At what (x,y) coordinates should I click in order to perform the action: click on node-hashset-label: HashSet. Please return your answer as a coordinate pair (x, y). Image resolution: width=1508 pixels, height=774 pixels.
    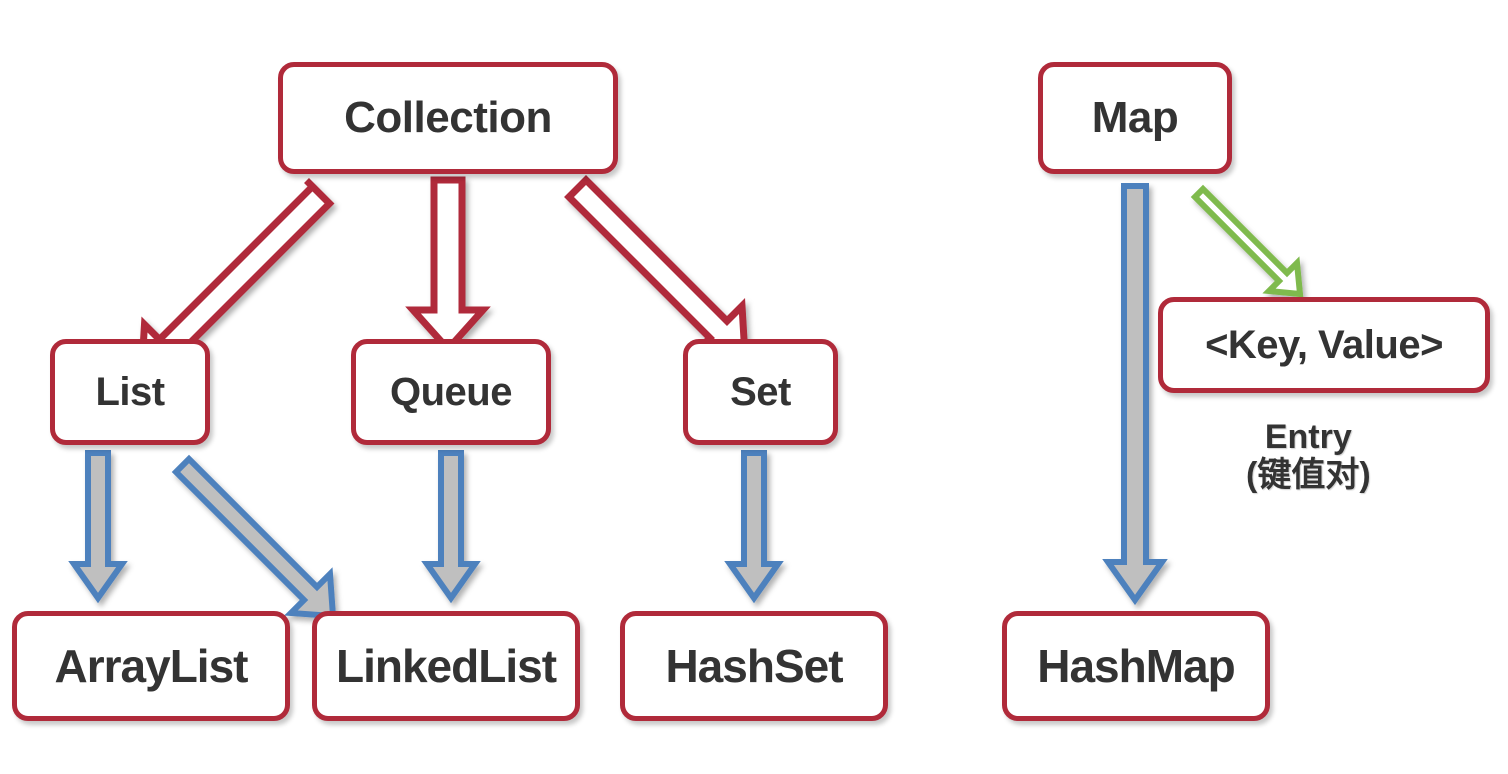
    Looking at the image, I should click on (754, 666).